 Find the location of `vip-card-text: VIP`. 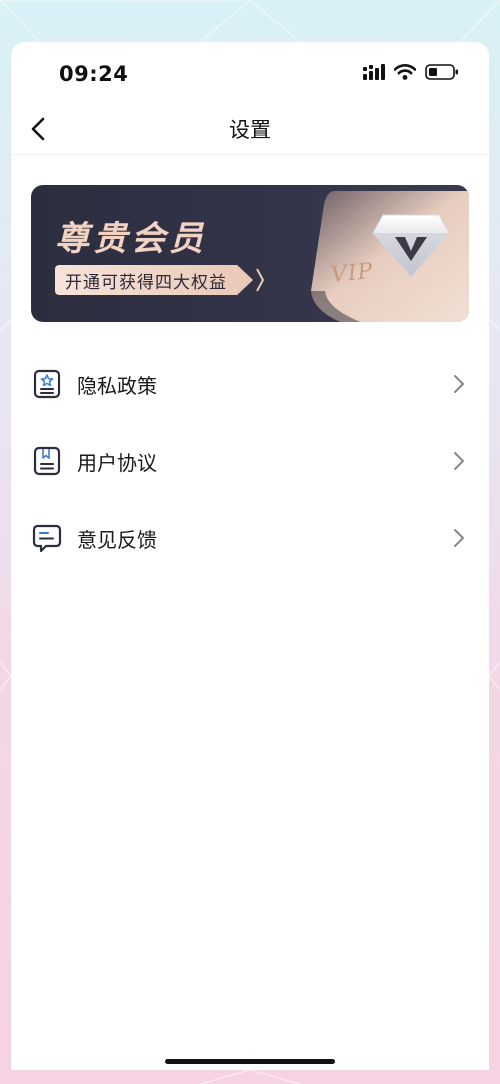

vip-card-text: VIP is located at coordinates (352, 273).